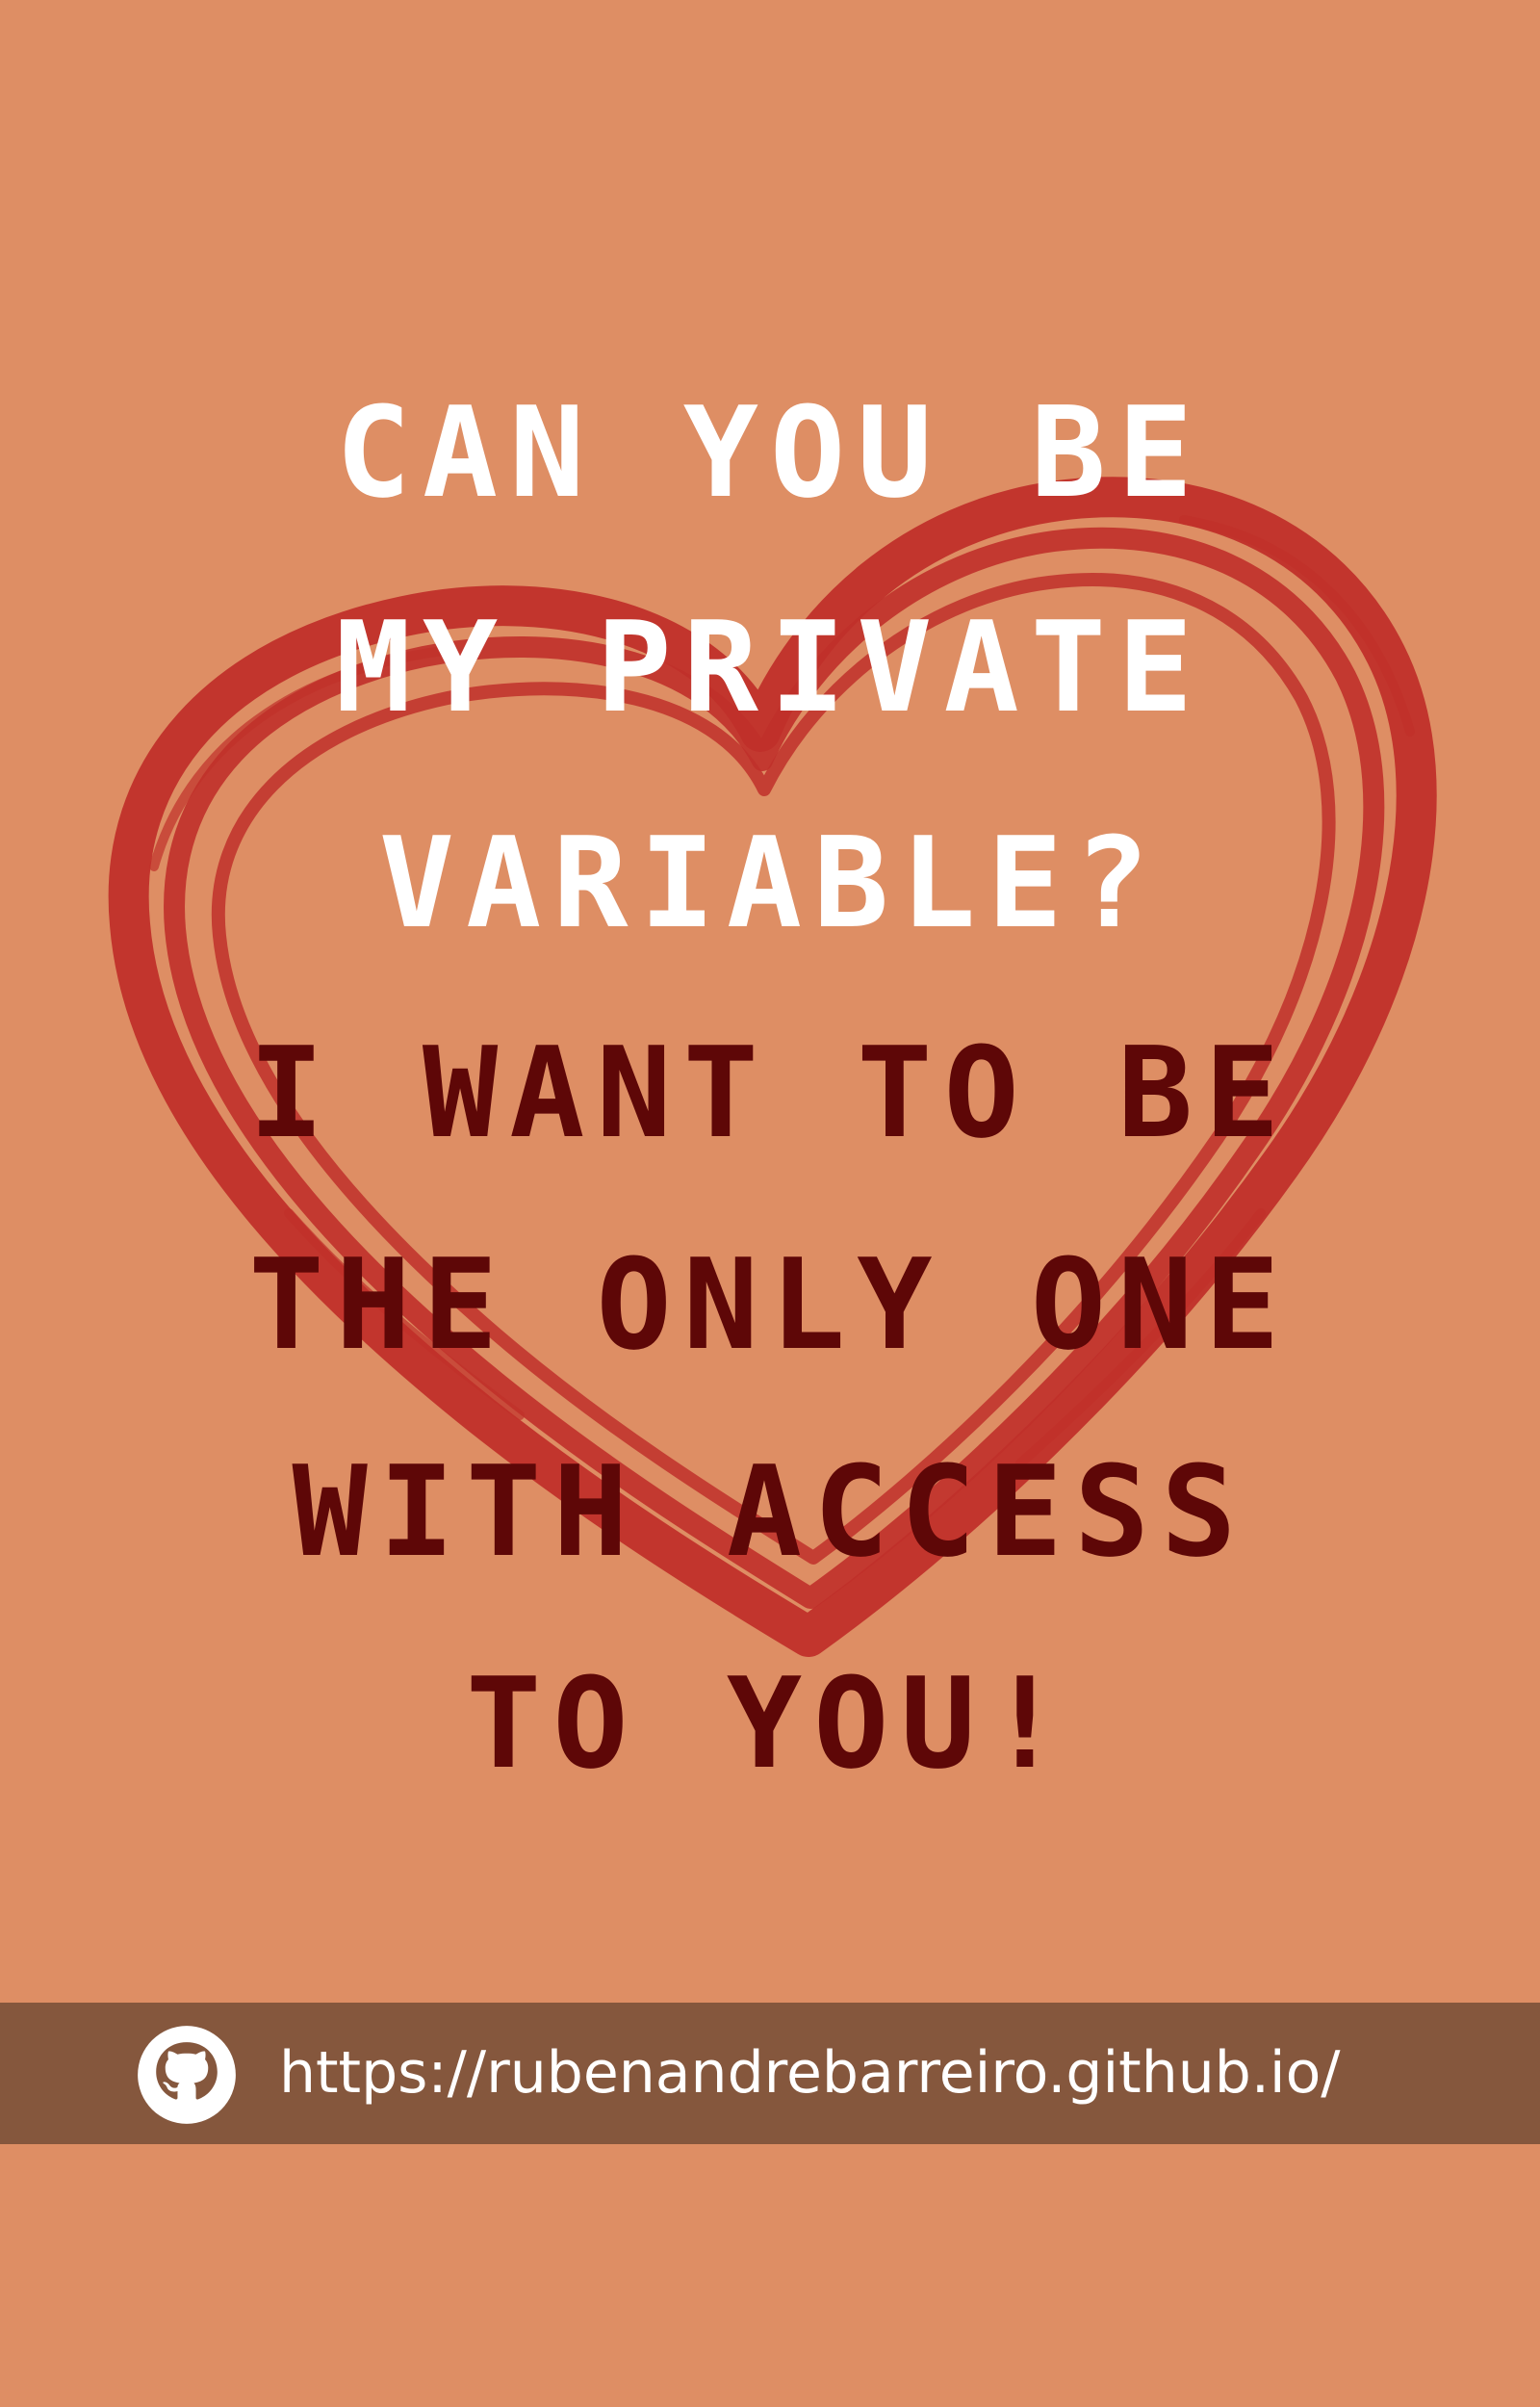 This screenshot has width=1540, height=2407. Describe the element at coordinates (770, 667) in the screenshot. I see `question-line-2: my private` at that location.